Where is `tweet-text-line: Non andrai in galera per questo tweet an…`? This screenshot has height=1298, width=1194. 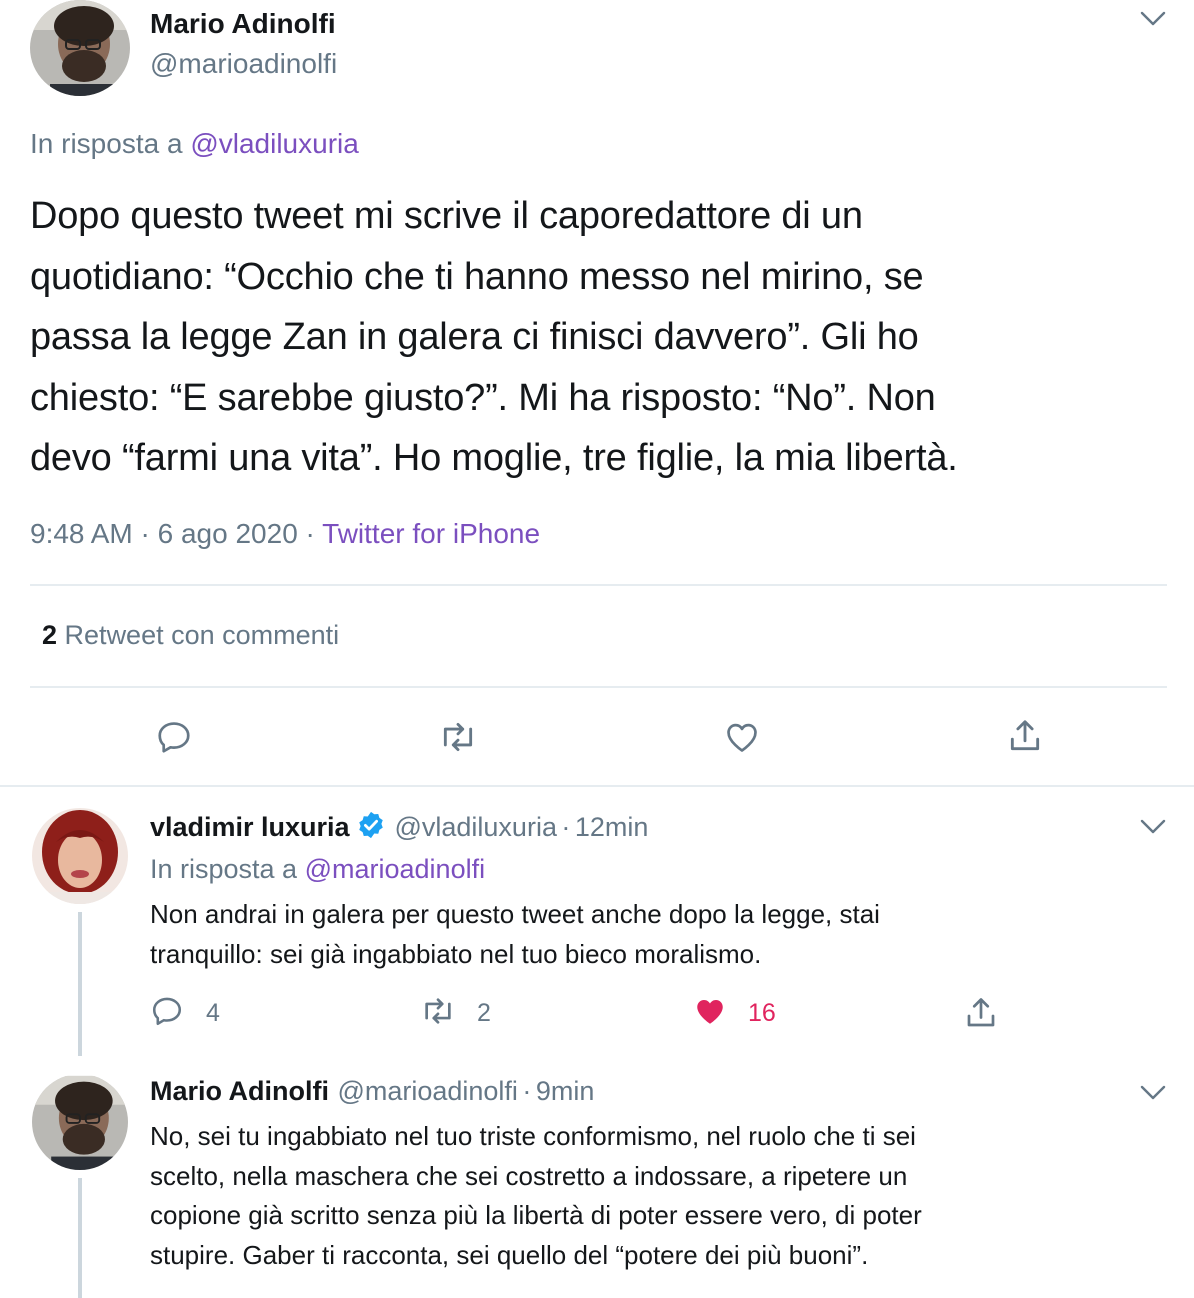 tweet-text-line: Non andrai in galera per questo tweet an… is located at coordinates (515, 914).